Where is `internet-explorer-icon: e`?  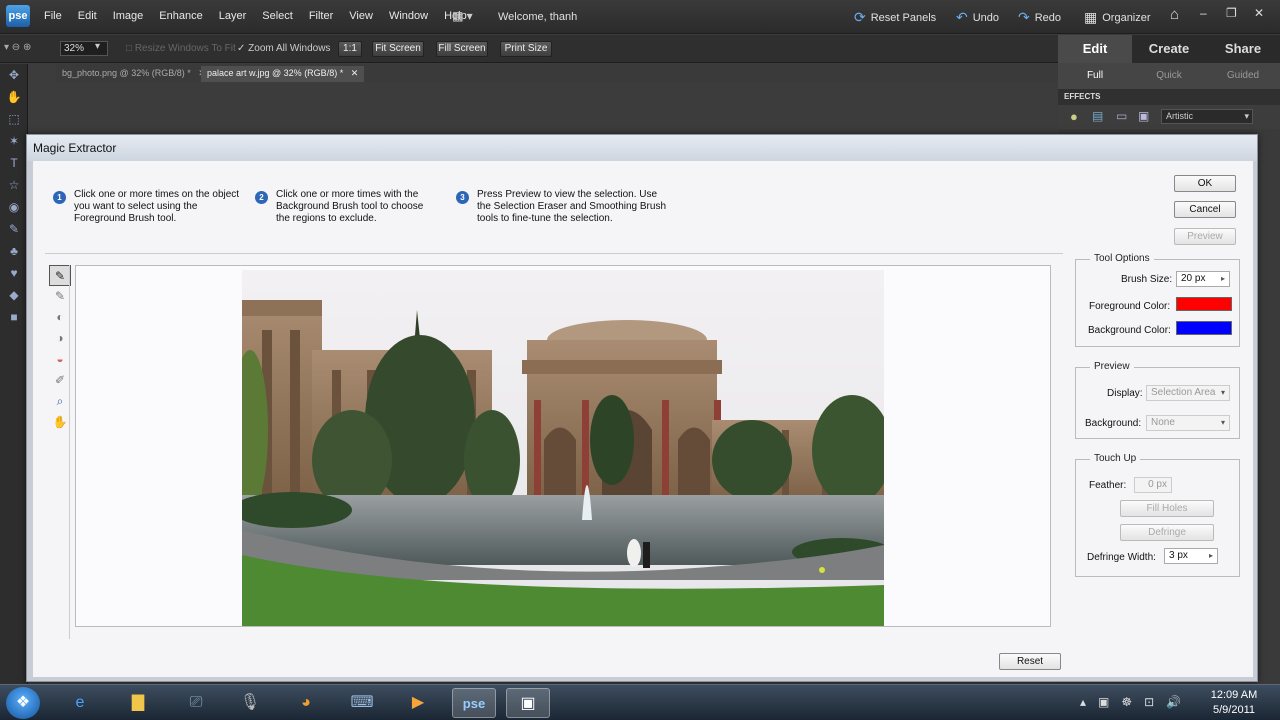
internet-explorer-icon: e is located at coordinates (80, 703).